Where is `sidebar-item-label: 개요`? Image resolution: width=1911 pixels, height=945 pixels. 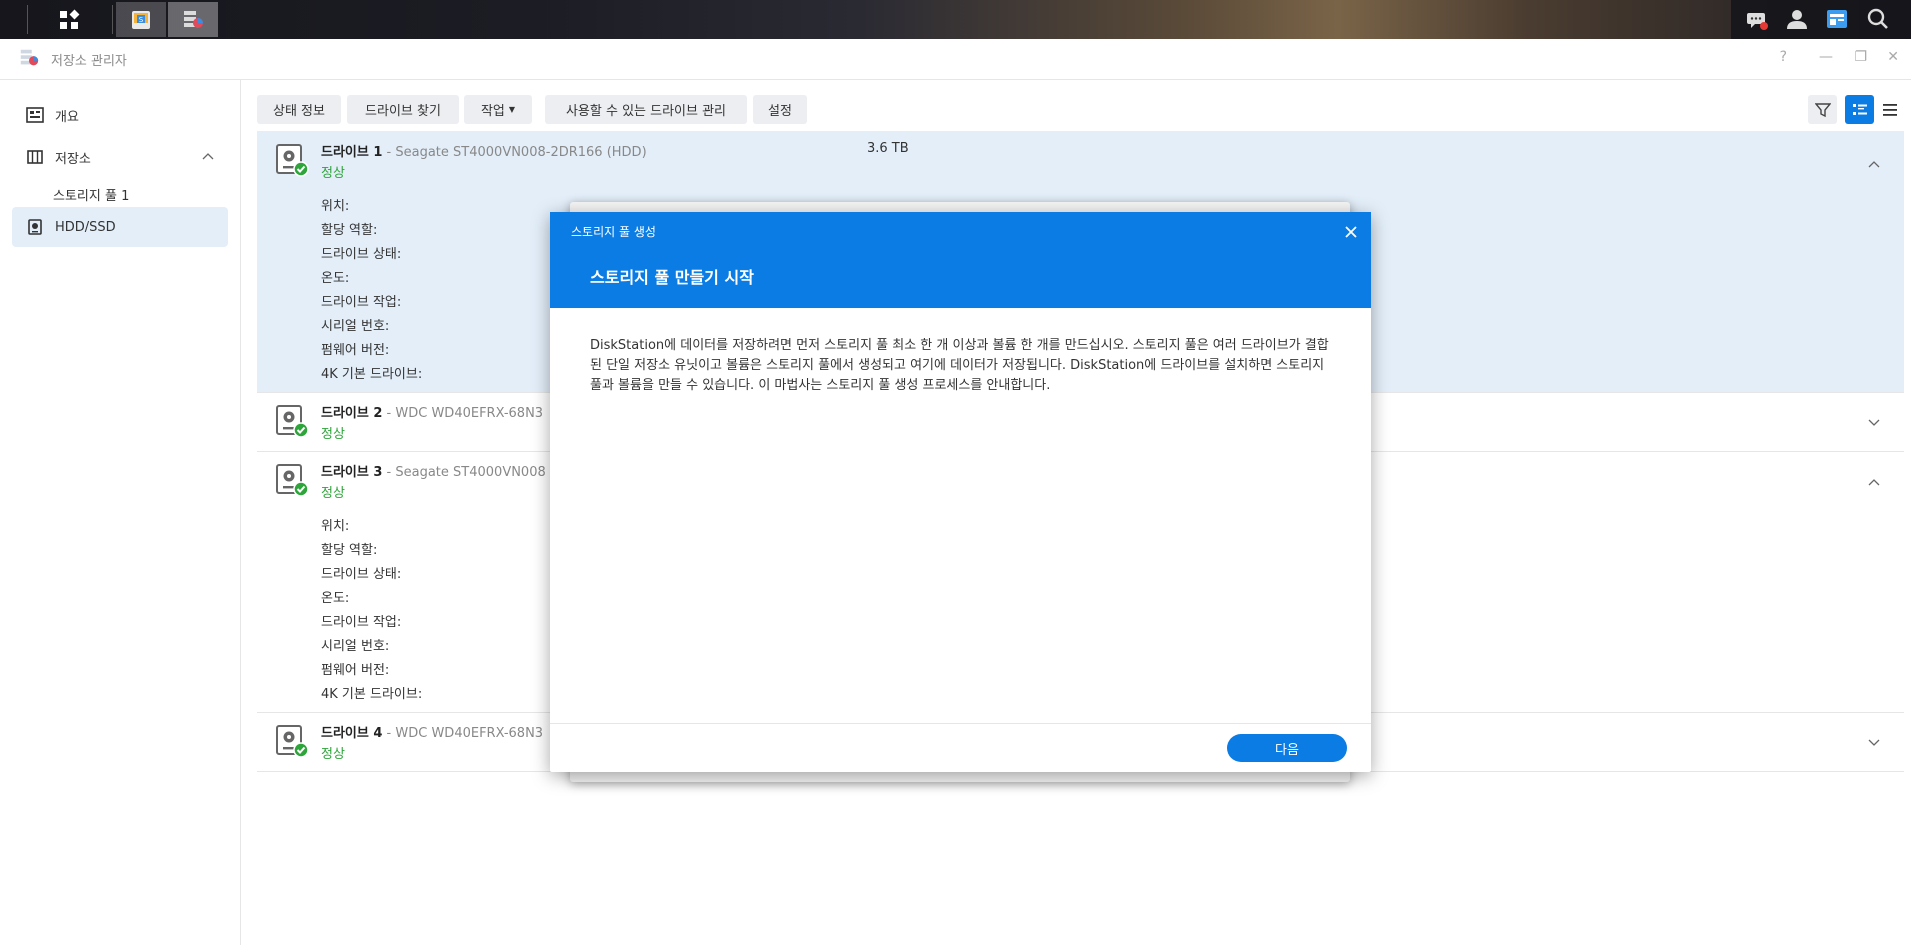
sidebar-item-label: 개요 is located at coordinates (67, 117).